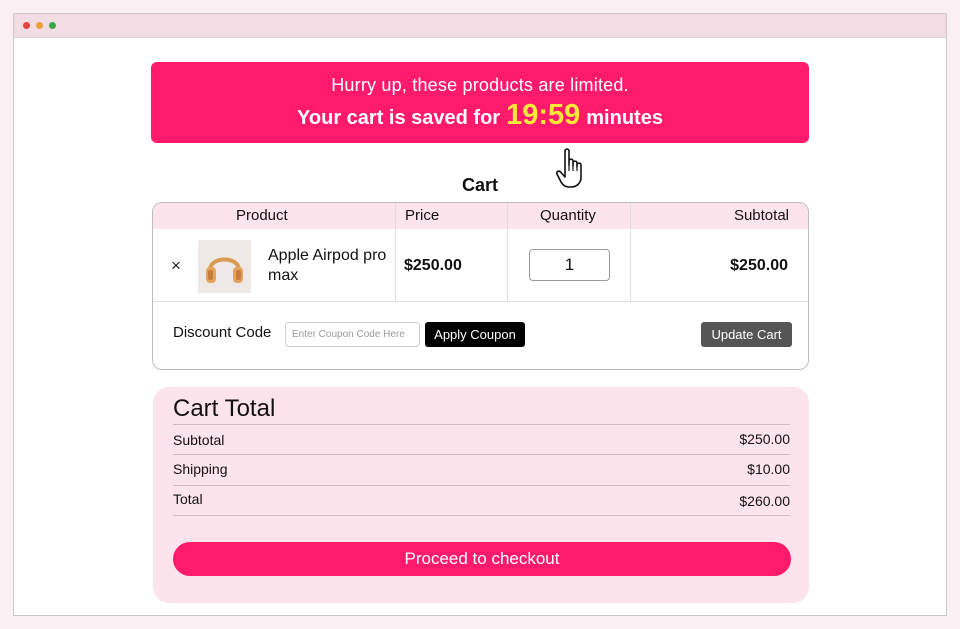 The width and height of the screenshot is (960, 629). Describe the element at coordinates (262, 215) in the screenshot. I see `column-header-product: Product` at that location.